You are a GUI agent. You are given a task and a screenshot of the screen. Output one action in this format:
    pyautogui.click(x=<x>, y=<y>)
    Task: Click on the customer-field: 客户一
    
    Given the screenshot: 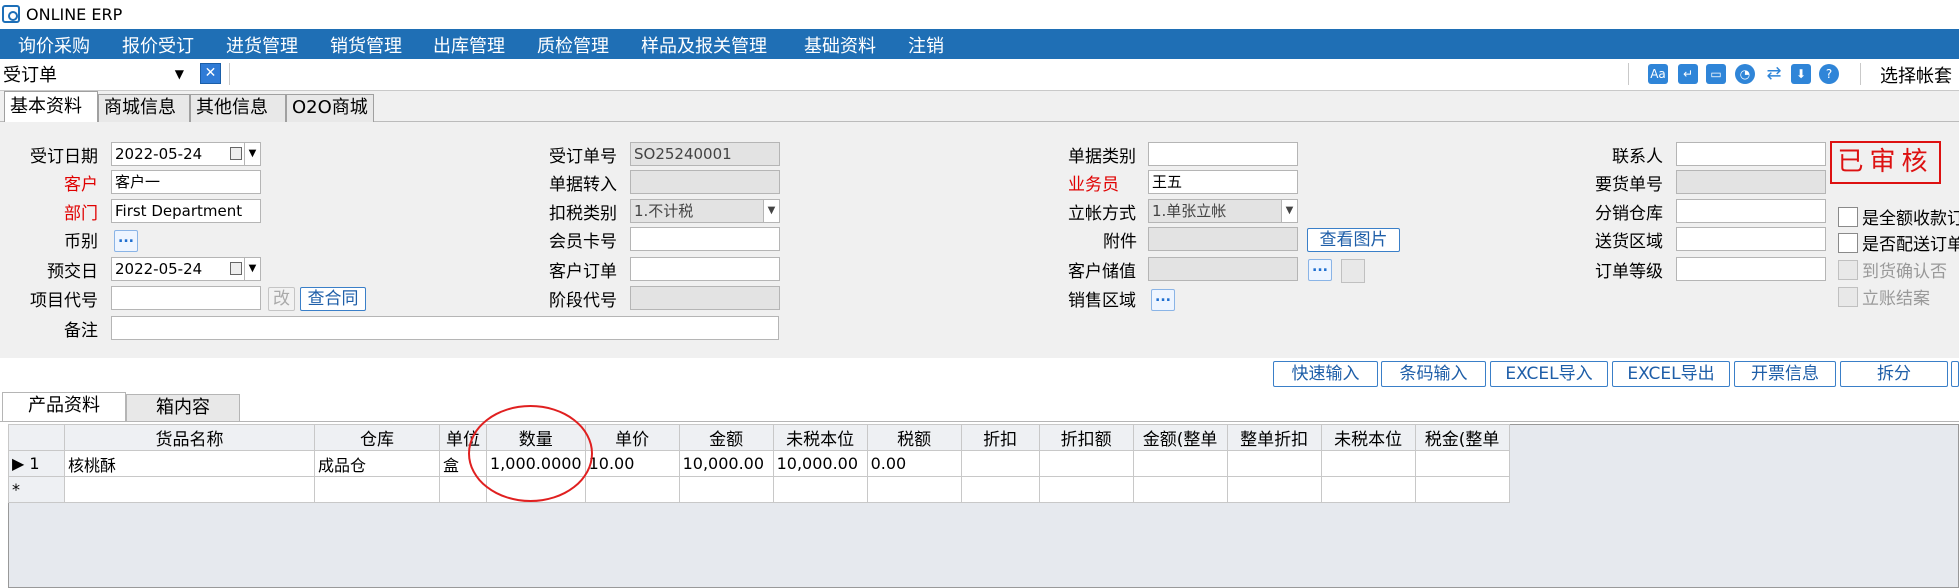 What is the action you would take?
    pyautogui.click(x=186, y=182)
    